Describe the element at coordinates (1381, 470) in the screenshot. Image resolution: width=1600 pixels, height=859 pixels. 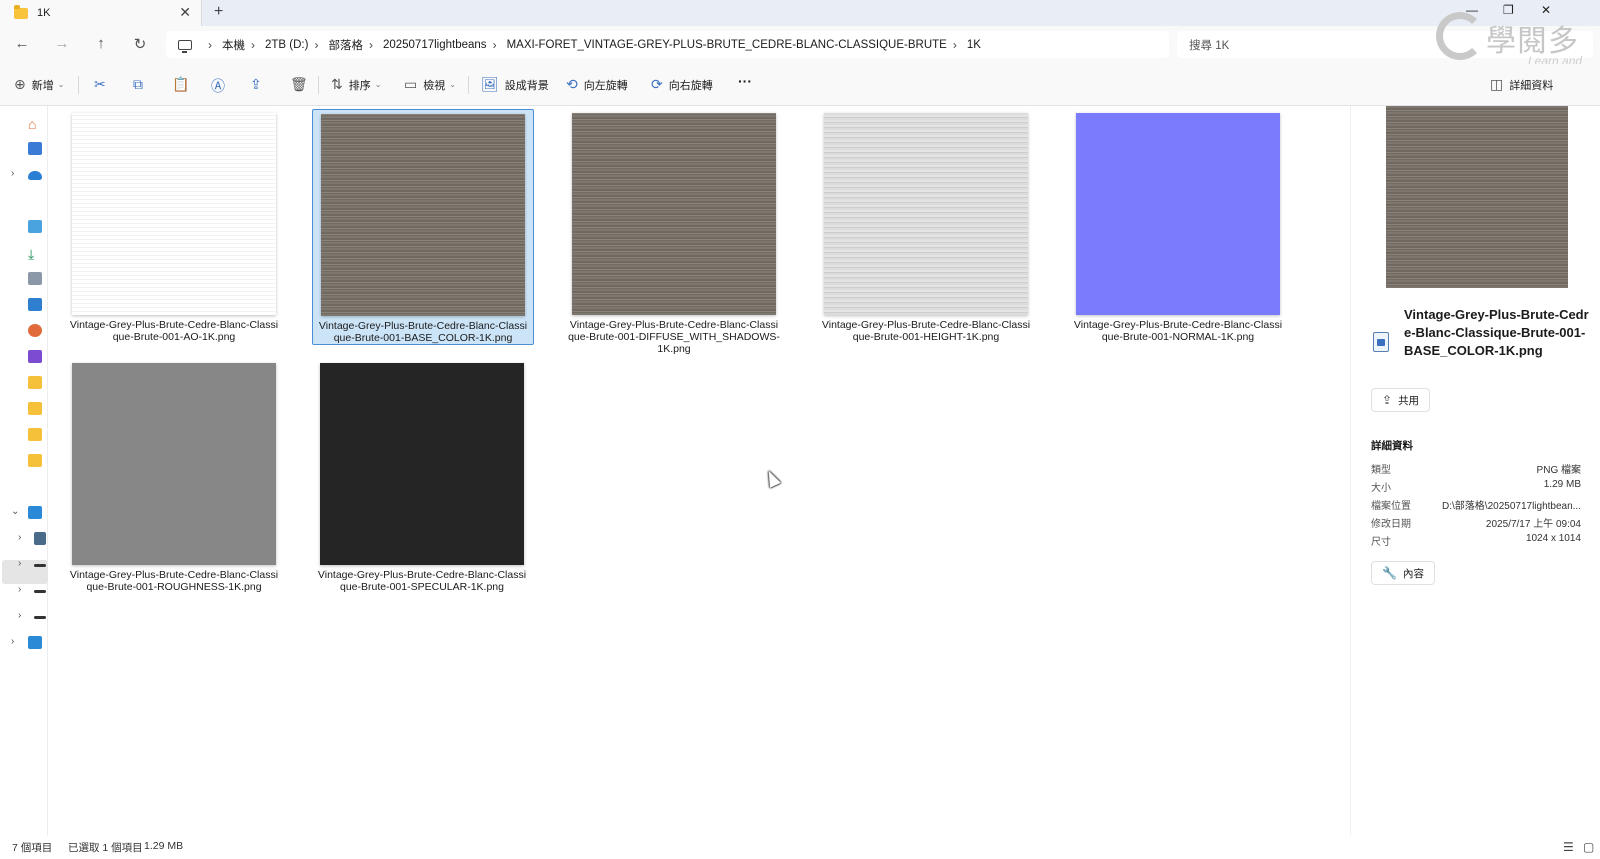
I see `detail-label: 類型` at that location.